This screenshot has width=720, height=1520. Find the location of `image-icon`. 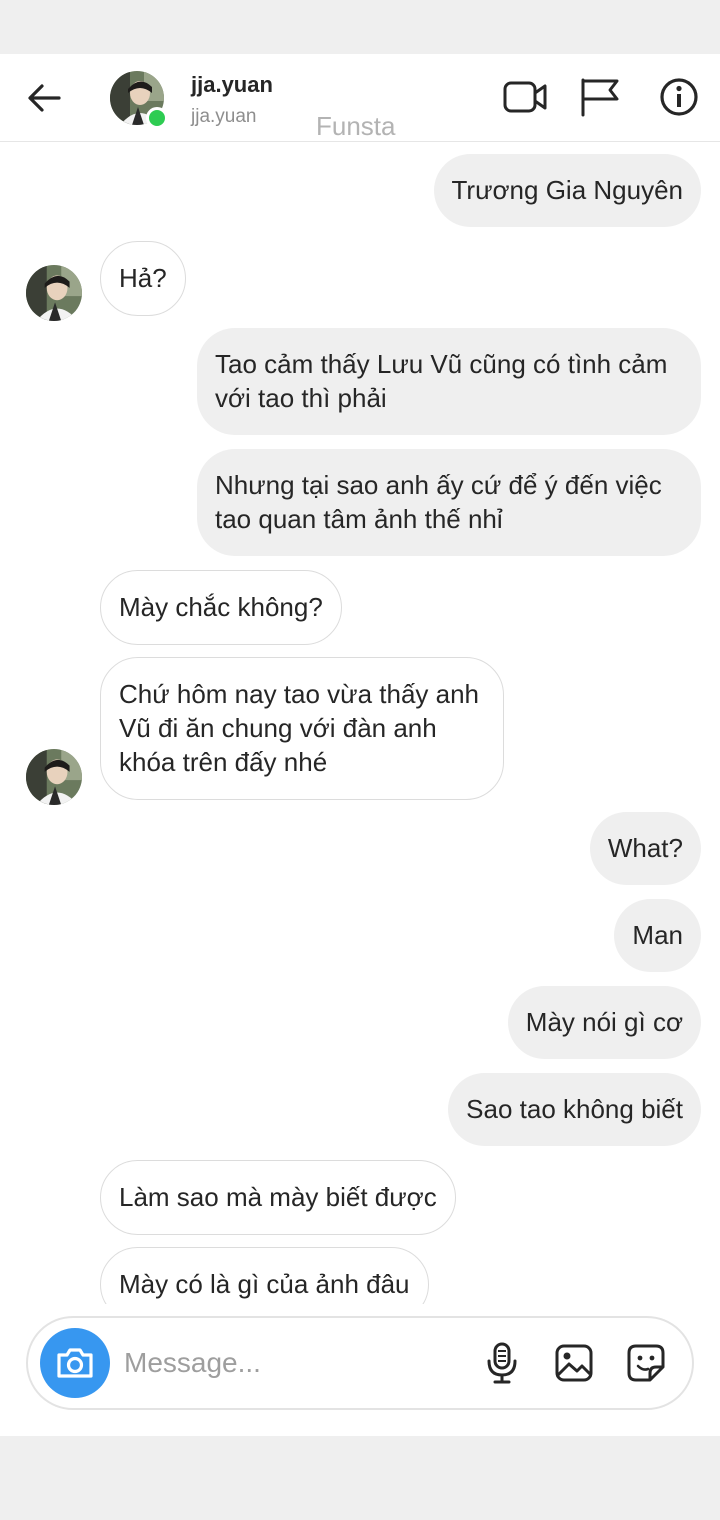

image-icon is located at coordinates (574, 1363).